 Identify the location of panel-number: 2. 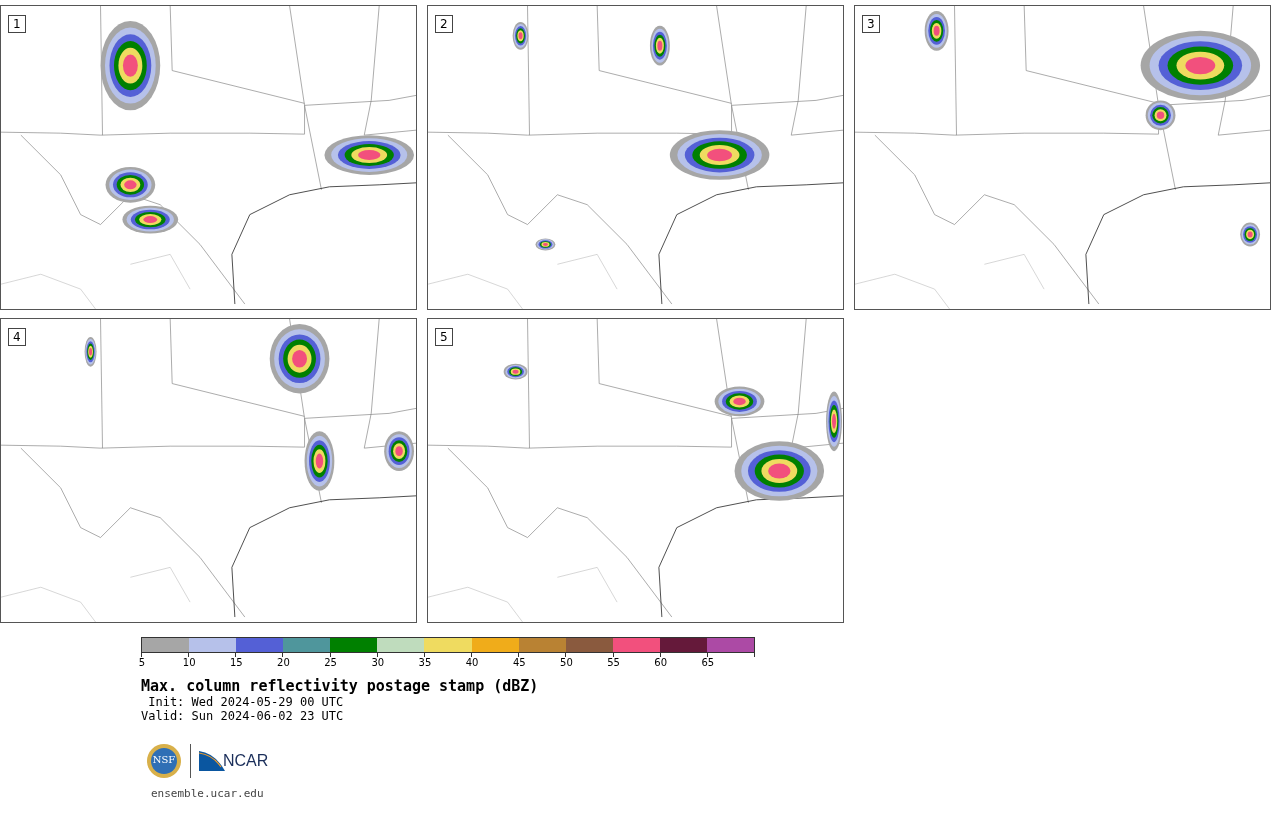
(444, 24).